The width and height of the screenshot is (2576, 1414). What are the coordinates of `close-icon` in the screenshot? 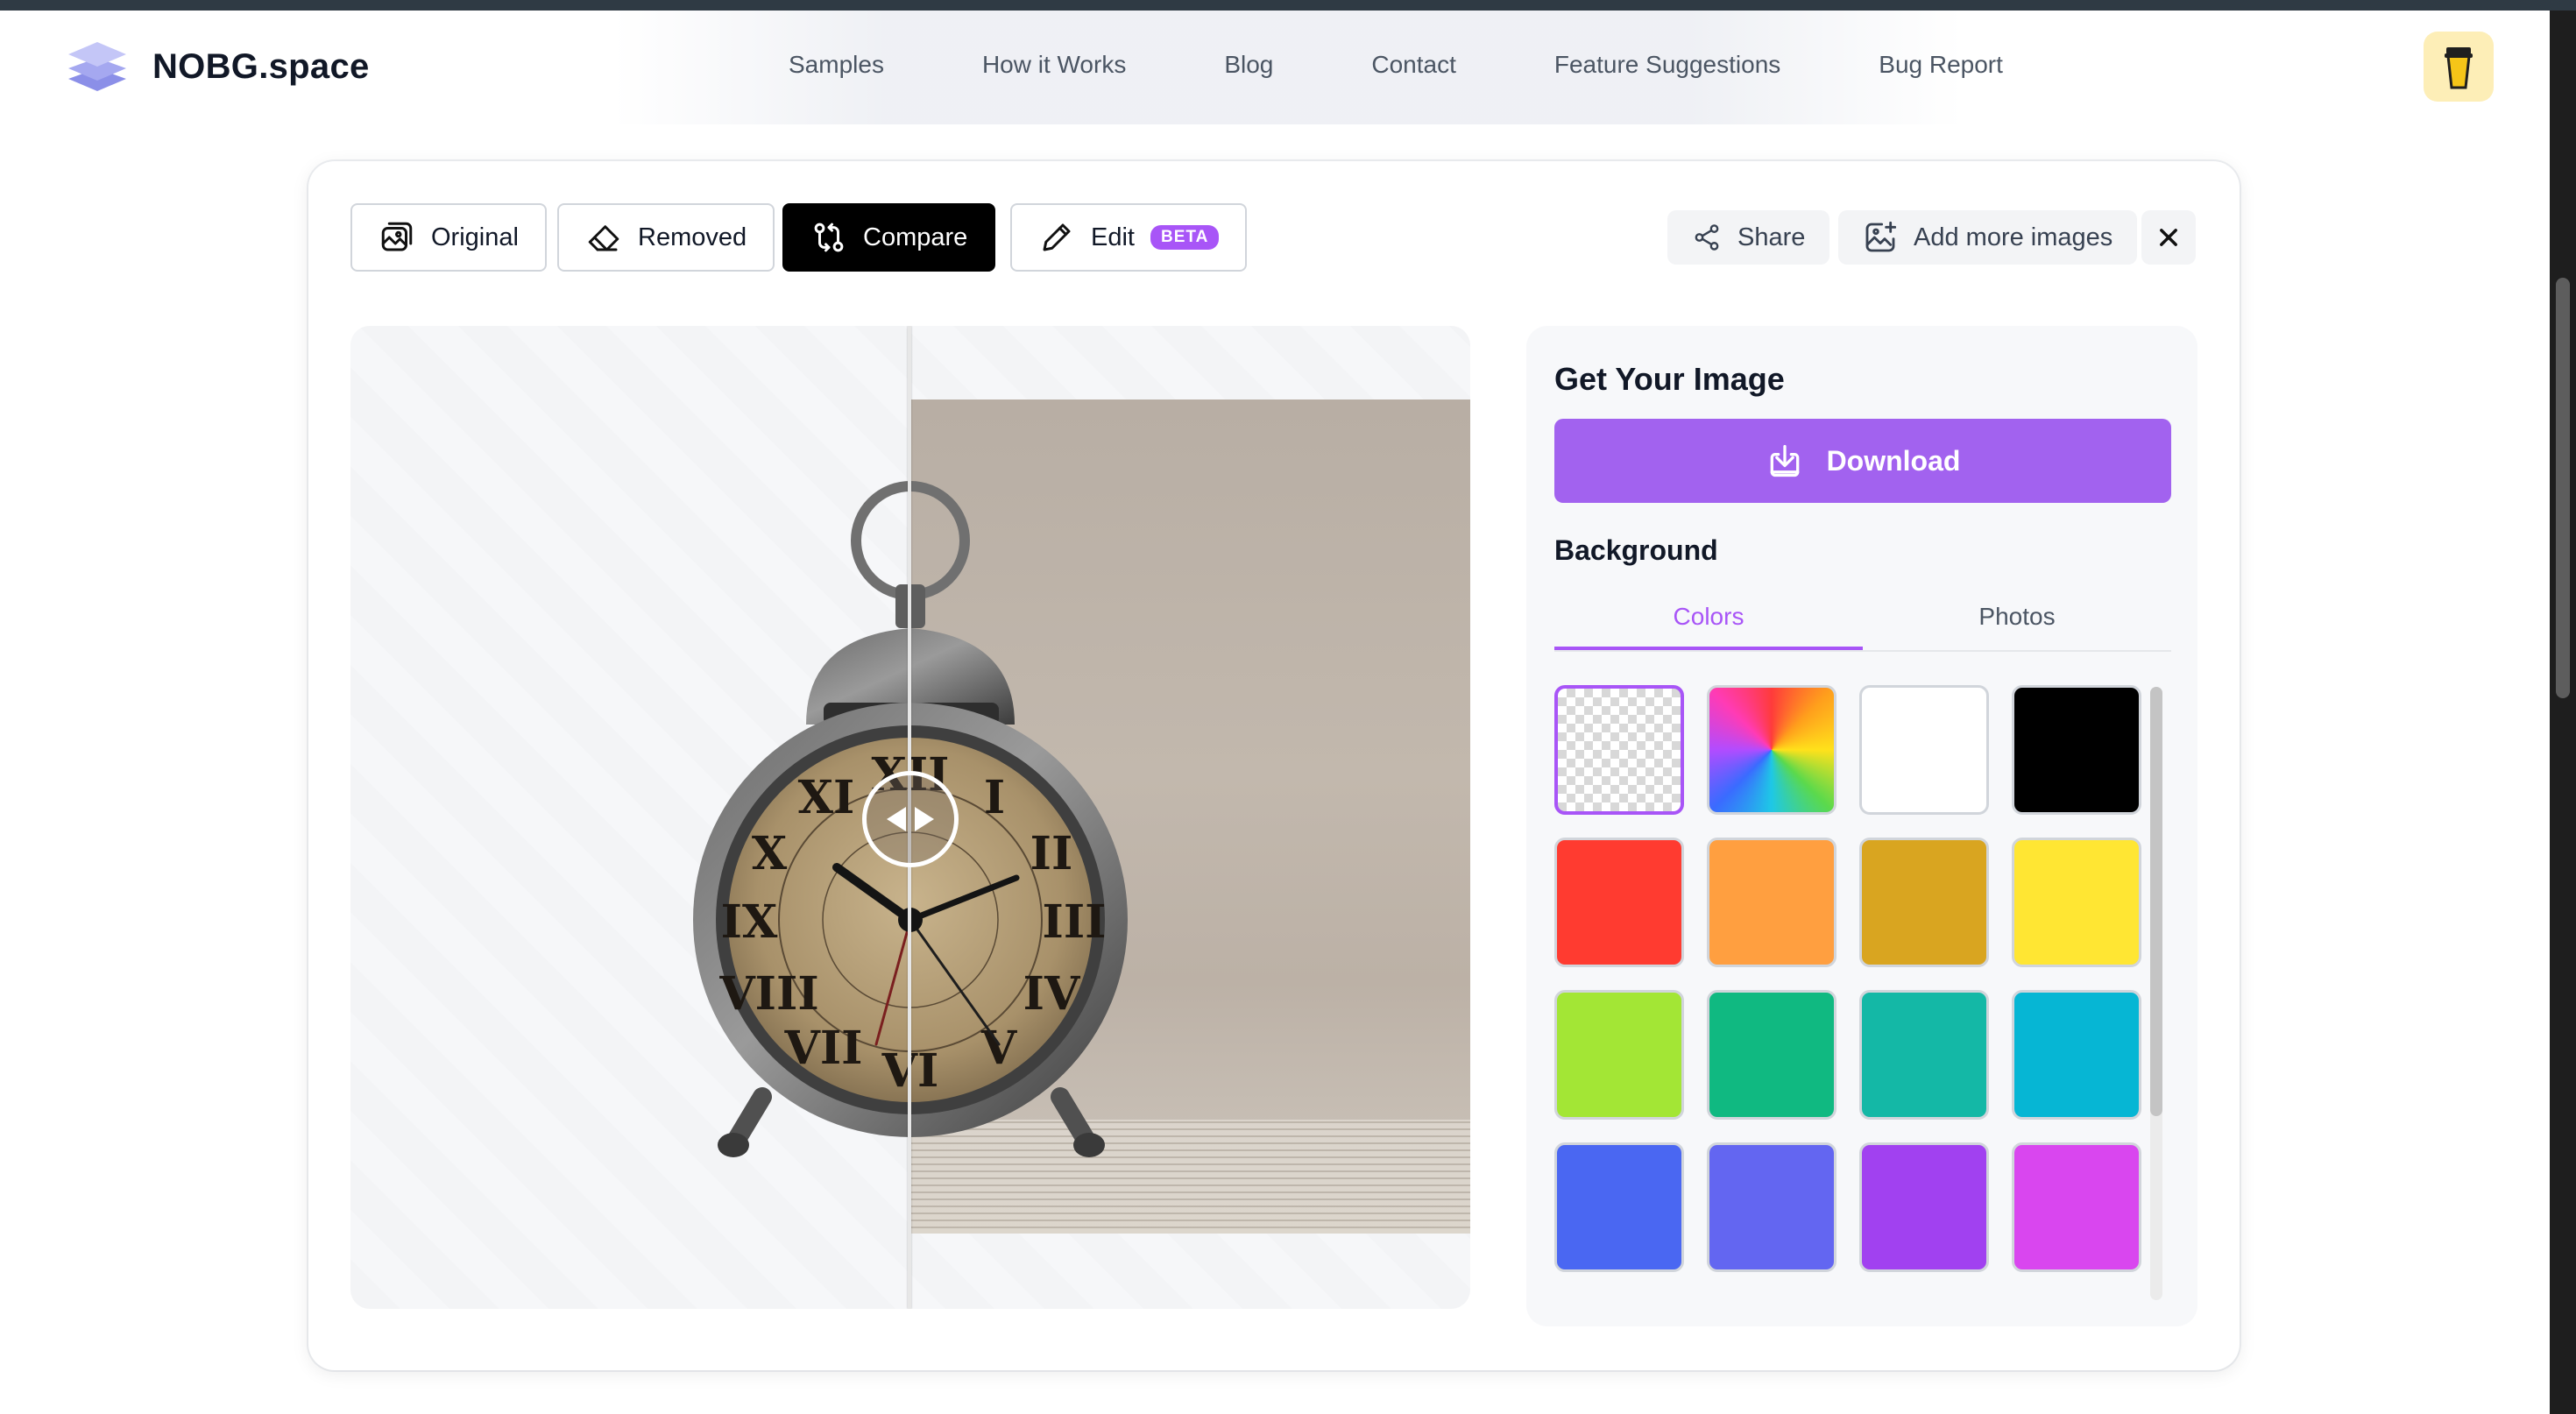 It's located at (2168, 237).